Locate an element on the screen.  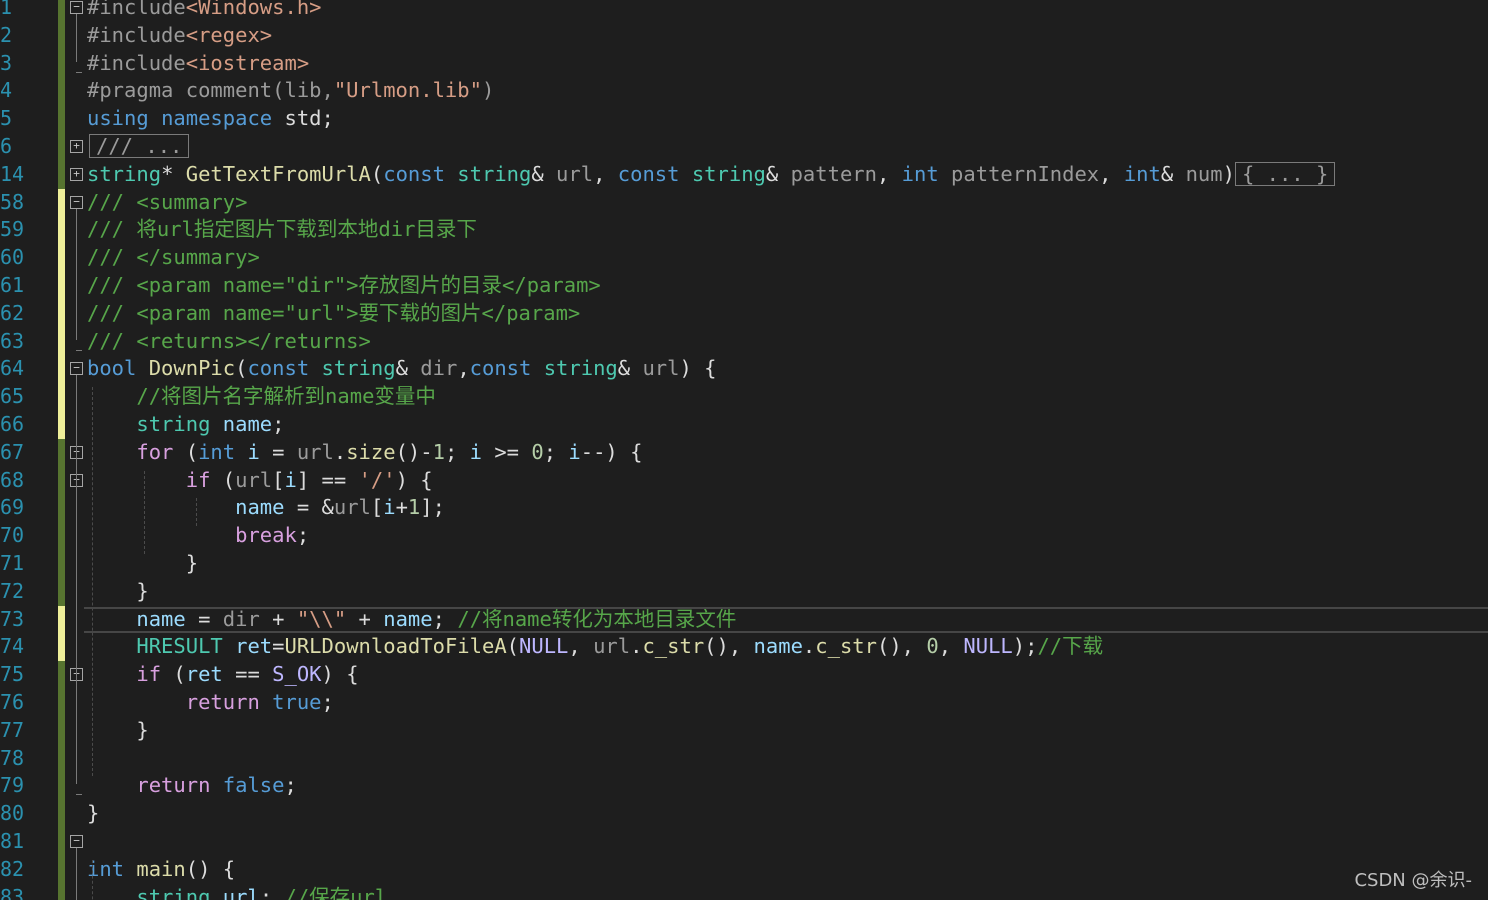
code-token: [ is located at coordinates (377, 507).